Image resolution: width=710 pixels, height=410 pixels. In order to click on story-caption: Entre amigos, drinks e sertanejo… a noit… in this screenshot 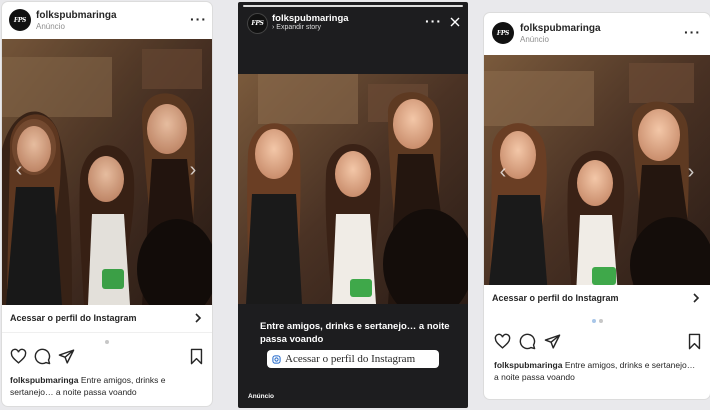, I will do `click(355, 333)`.